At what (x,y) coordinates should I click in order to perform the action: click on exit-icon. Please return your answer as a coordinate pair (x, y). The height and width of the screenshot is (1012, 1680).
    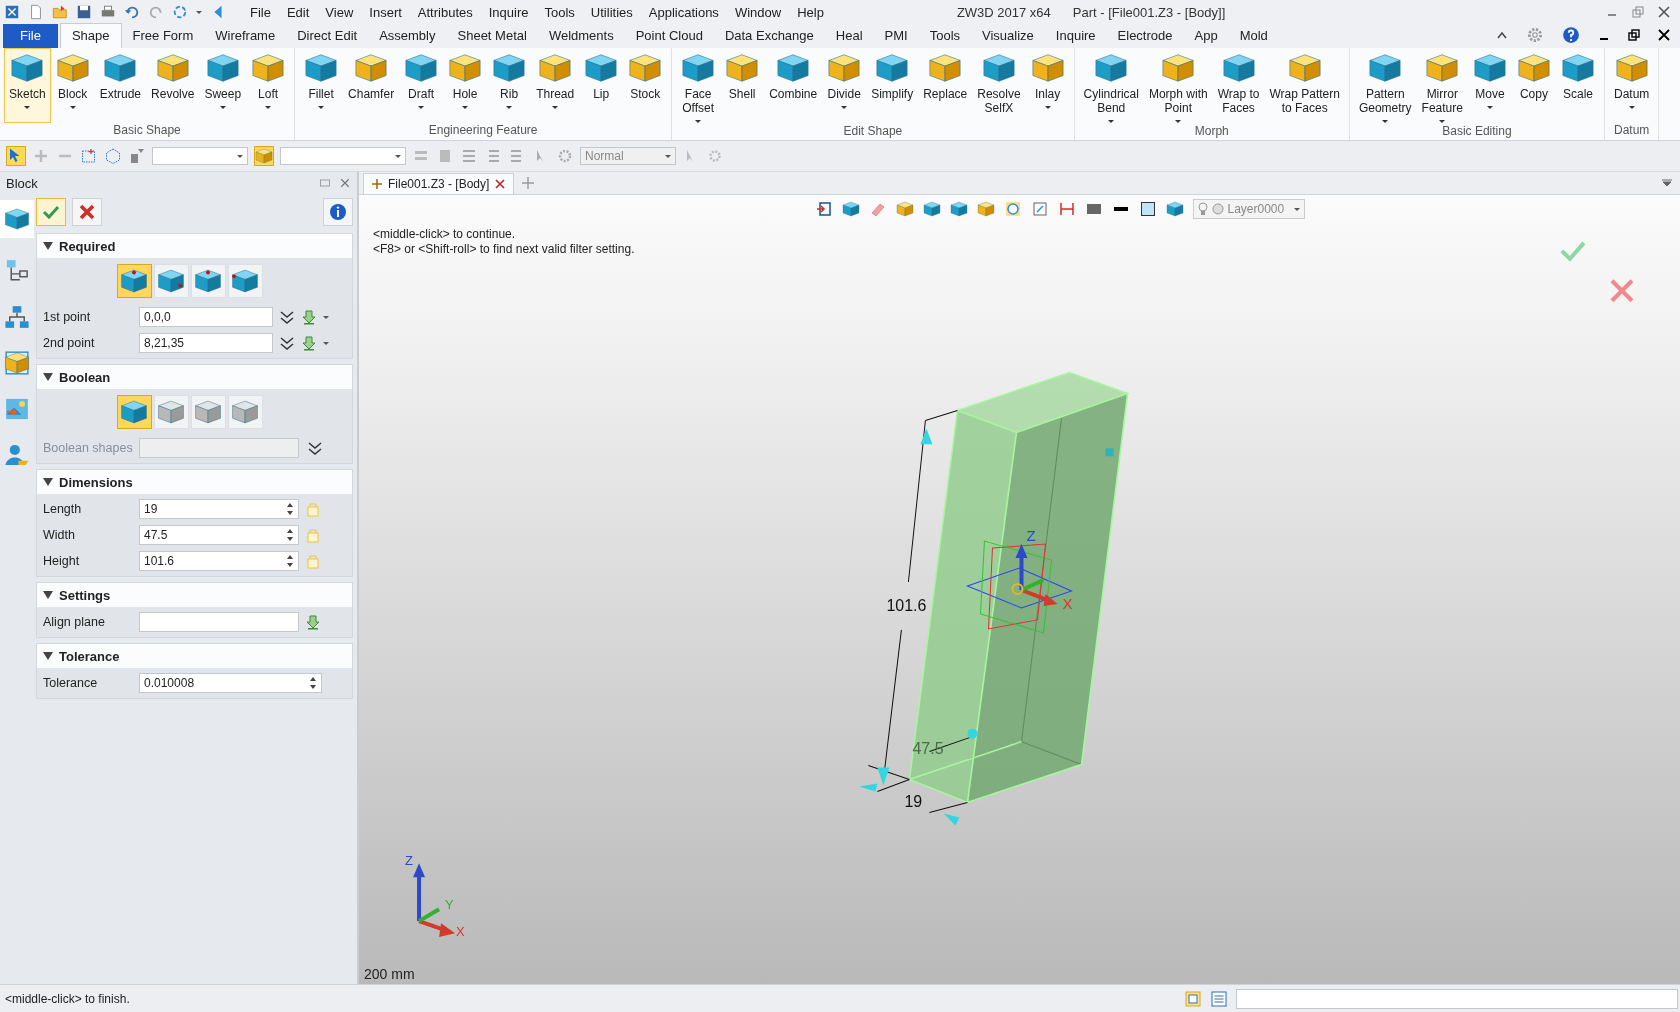
    Looking at the image, I should click on (823, 209).